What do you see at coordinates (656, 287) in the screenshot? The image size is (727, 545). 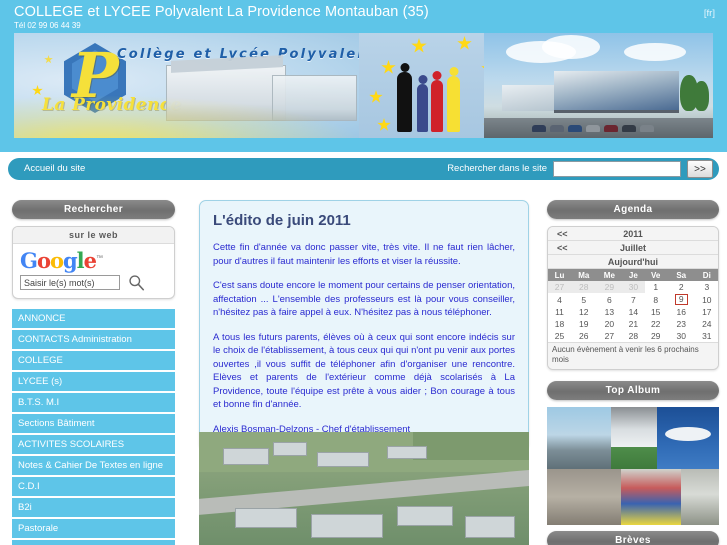 I see `calendar-day: 1` at bounding box center [656, 287].